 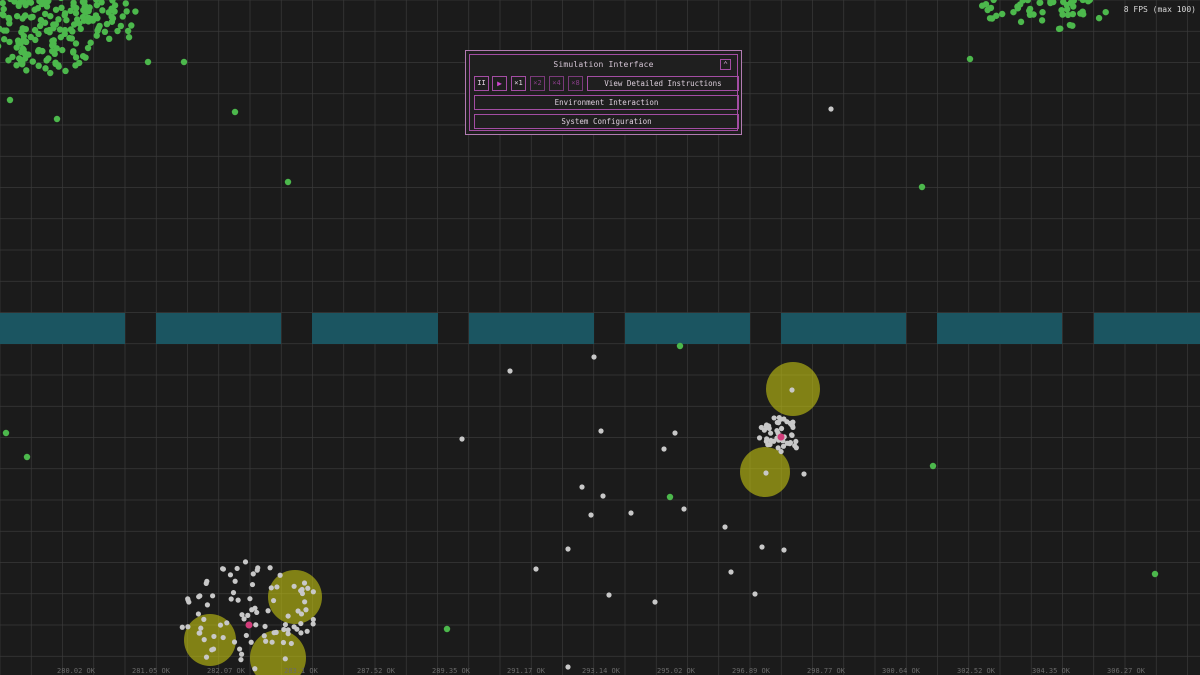 What do you see at coordinates (301, 671) in the screenshot?
I see `x-axis-label: 283.1 OK` at bounding box center [301, 671].